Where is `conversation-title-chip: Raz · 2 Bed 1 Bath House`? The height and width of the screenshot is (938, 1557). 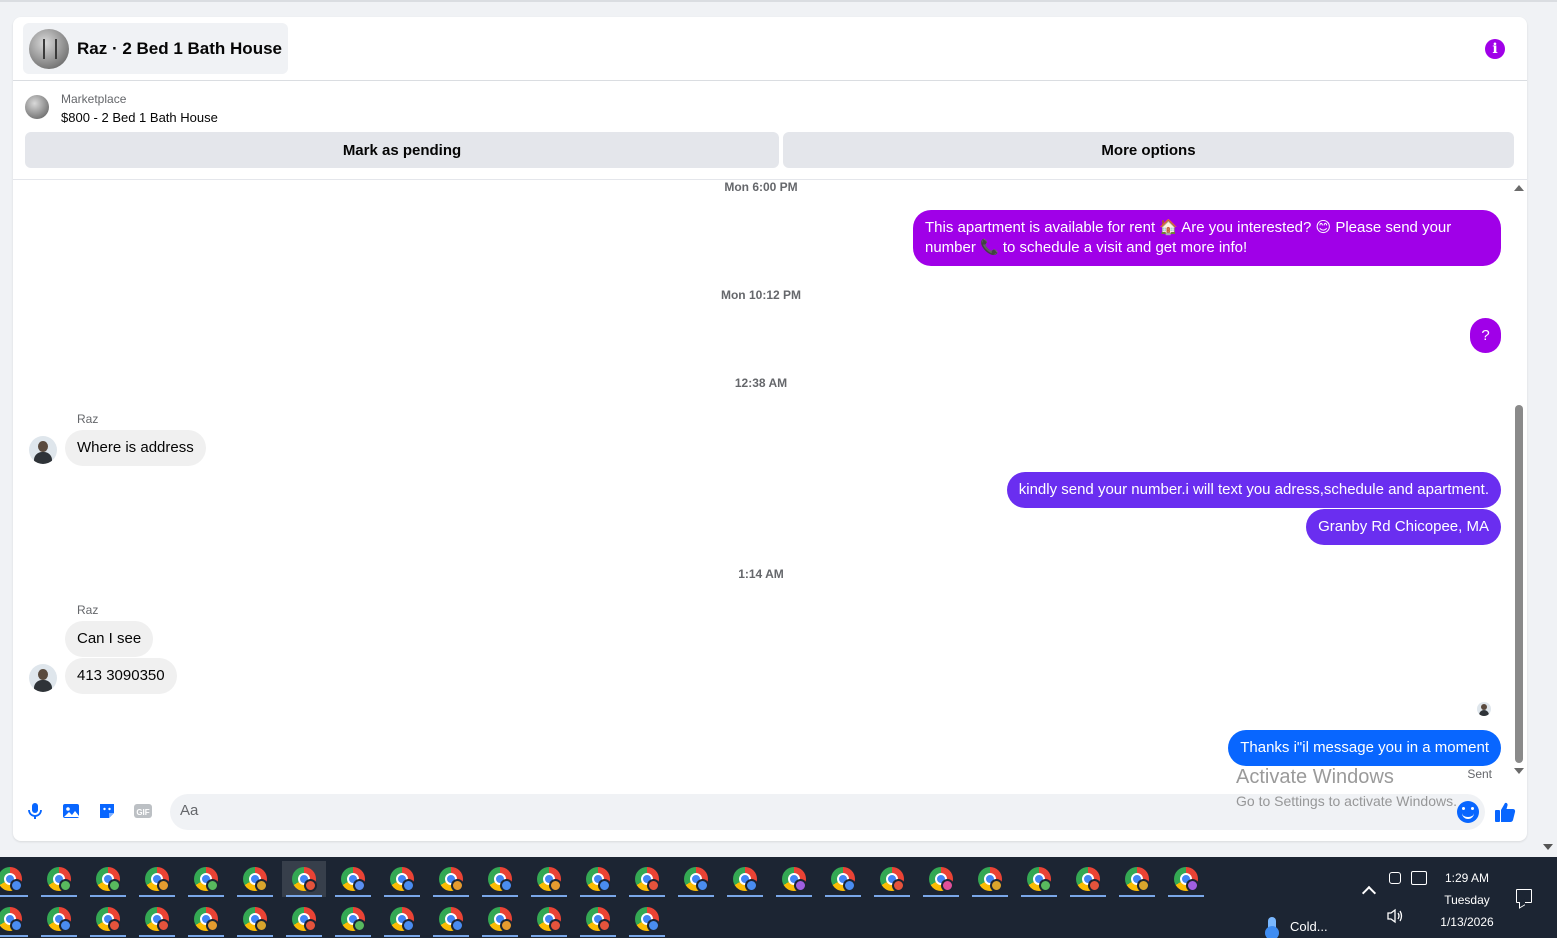 conversation-title-chip: Raz · 2 Bed 1 Bath House is located at coordinates (155, 48).